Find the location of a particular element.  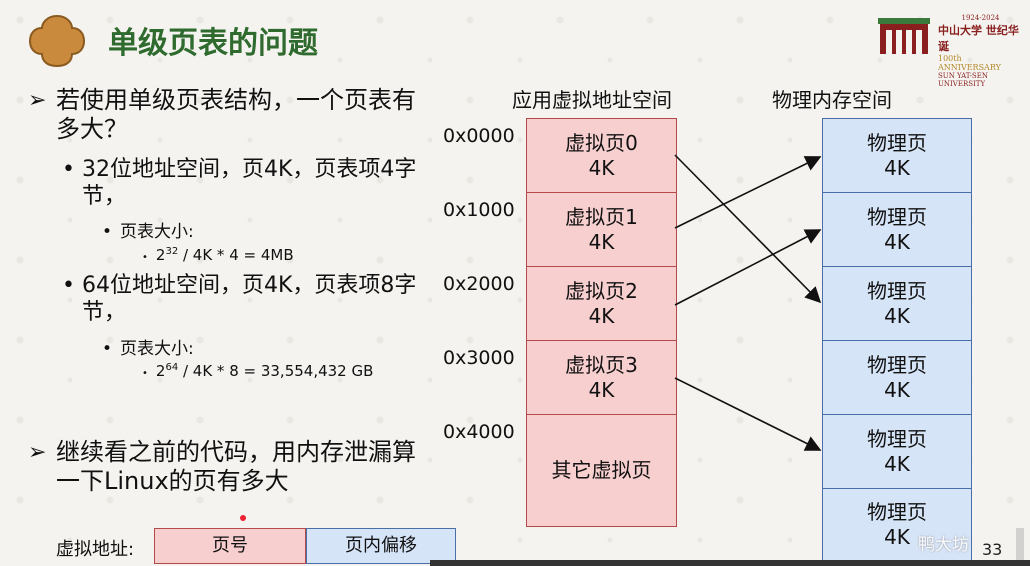

watermark: 鸭大坊 is located at coordinates (943, 545).